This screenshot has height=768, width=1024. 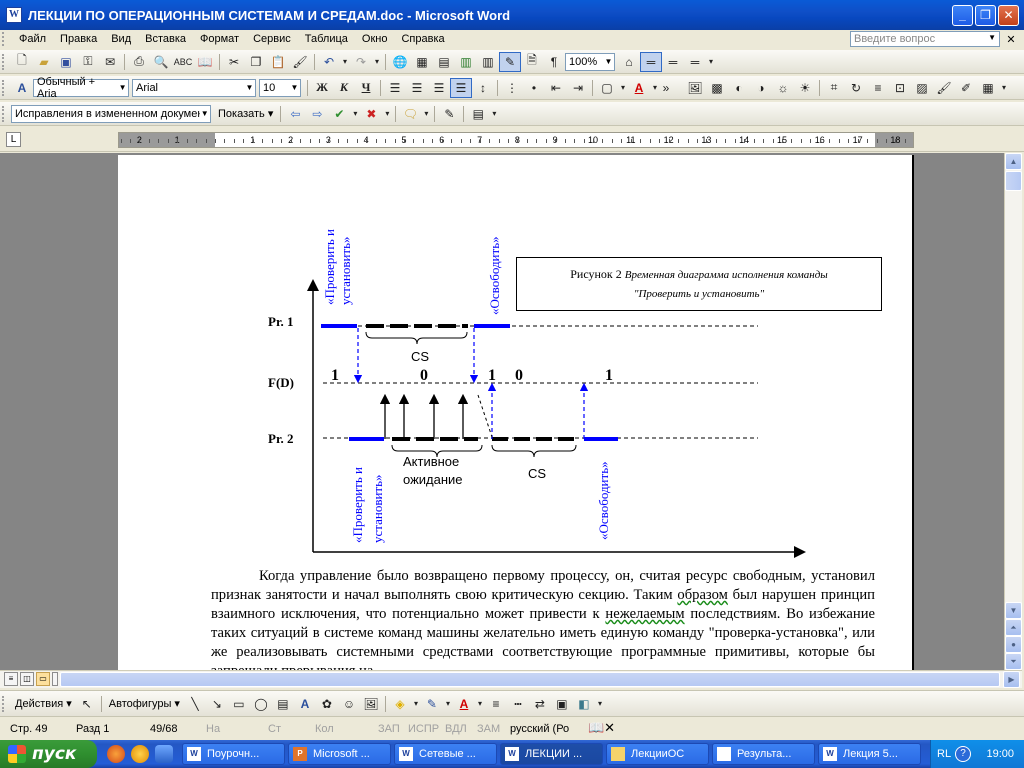 I want to click on clipart-icon: ☺, so click(x=349, y=704).